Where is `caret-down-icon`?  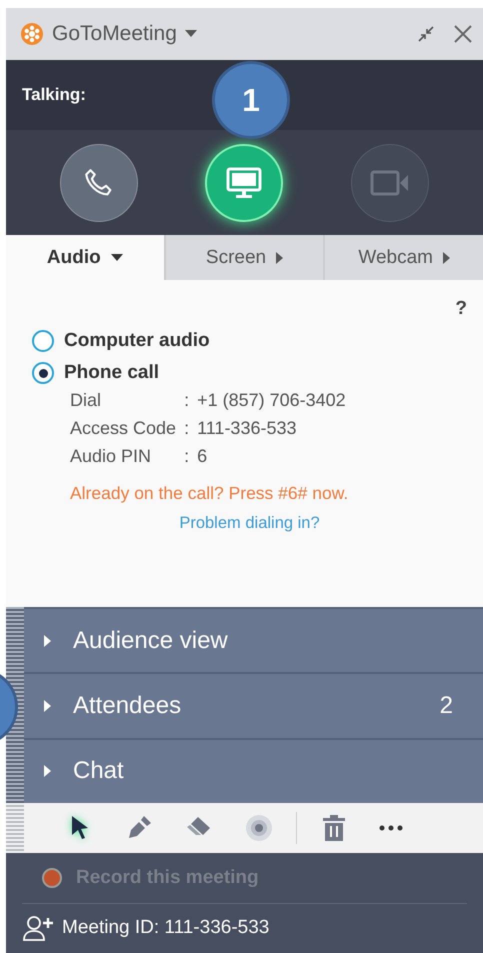 caret-down-icon is located at coordinates (116, 257).